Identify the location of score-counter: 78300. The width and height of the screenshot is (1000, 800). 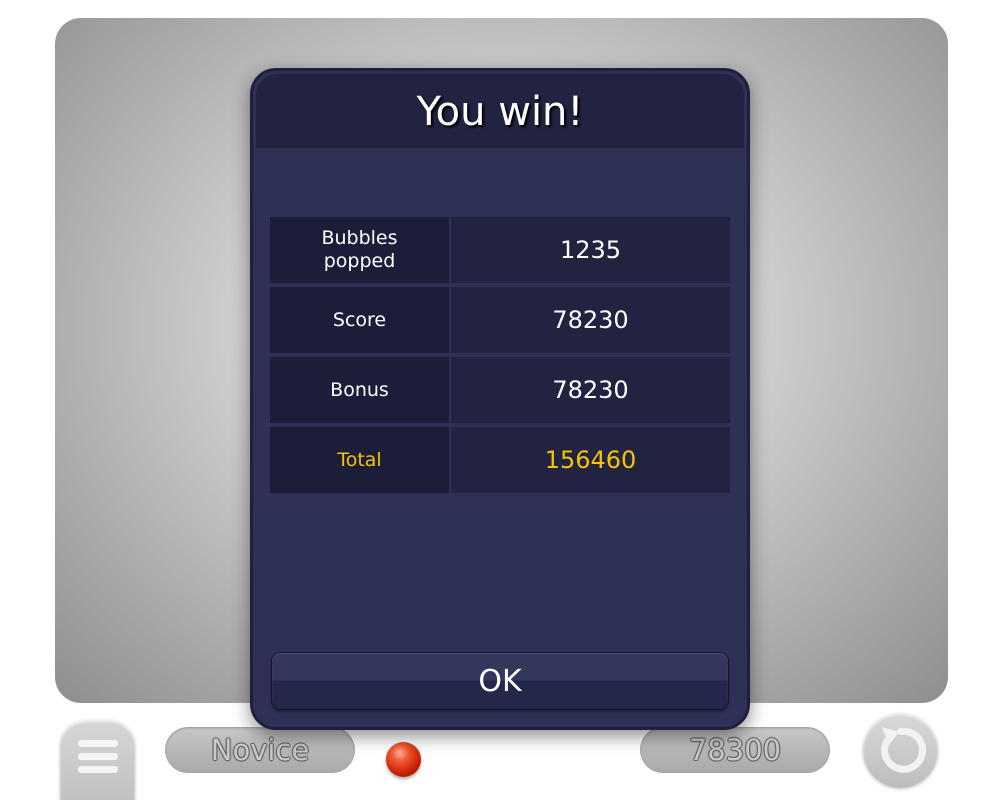
(735, 750).